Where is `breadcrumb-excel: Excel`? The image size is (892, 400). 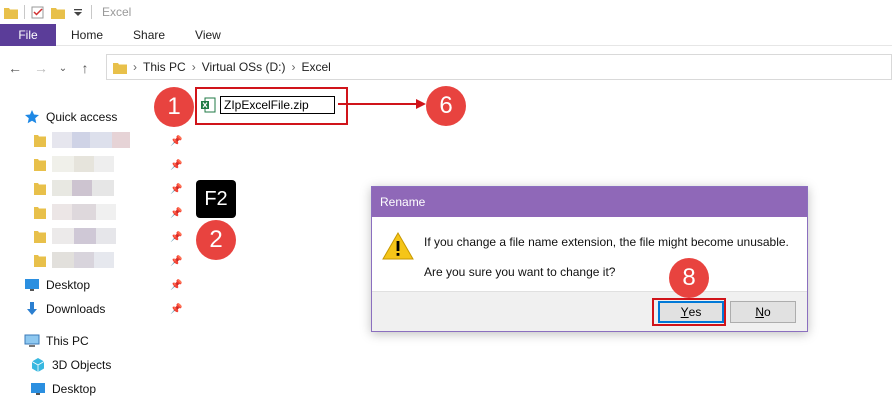 breadcrumb-excel: Excel is located at coordinates (315, 67).